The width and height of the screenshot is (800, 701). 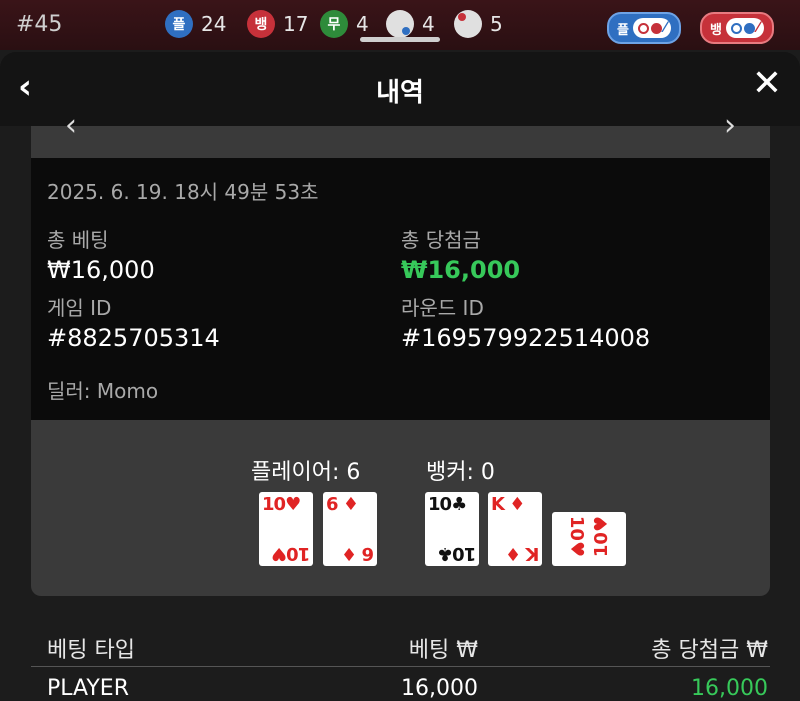 I want to click on row-bet-type: PLAYER, so click(x=88, y=688).